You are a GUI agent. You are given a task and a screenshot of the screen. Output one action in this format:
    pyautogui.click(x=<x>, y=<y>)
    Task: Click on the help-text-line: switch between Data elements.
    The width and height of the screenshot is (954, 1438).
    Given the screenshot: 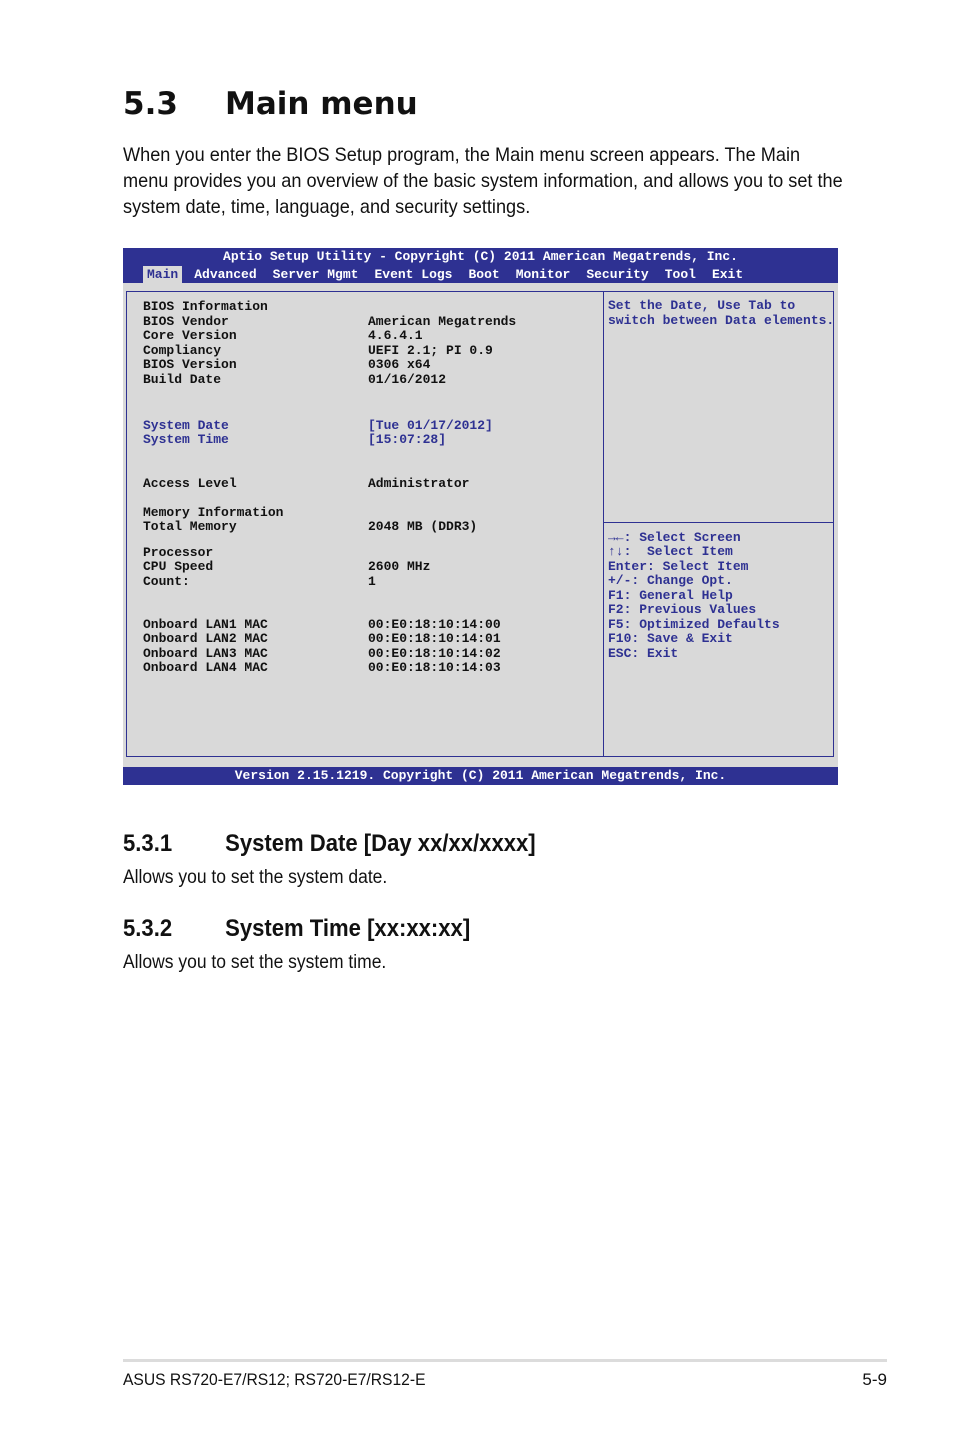 What is the action you would take?
    pyautogui.click(x=721, y=320)
    